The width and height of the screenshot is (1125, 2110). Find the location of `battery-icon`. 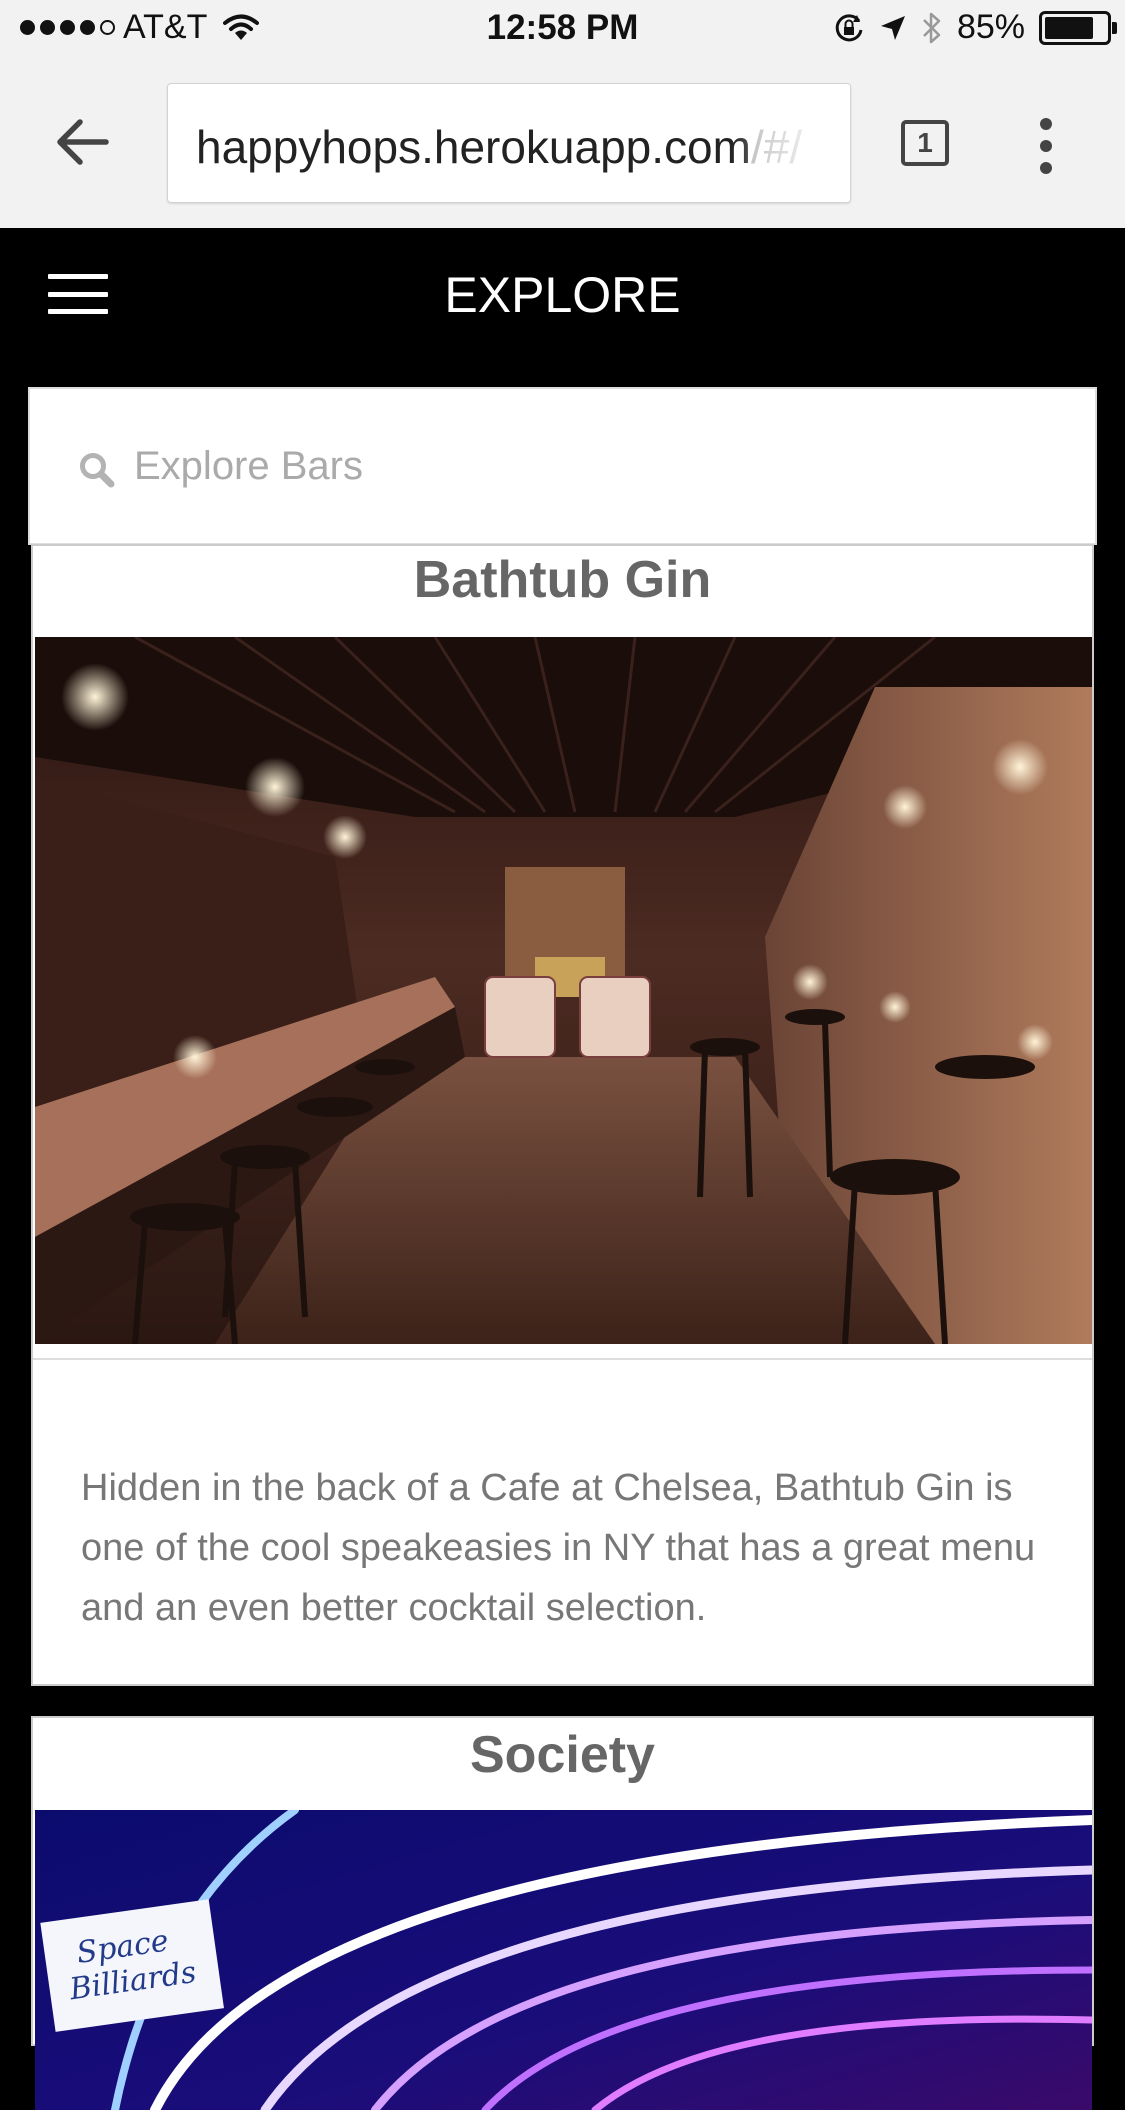

battery-icon is located at coordinates (1078, 27).